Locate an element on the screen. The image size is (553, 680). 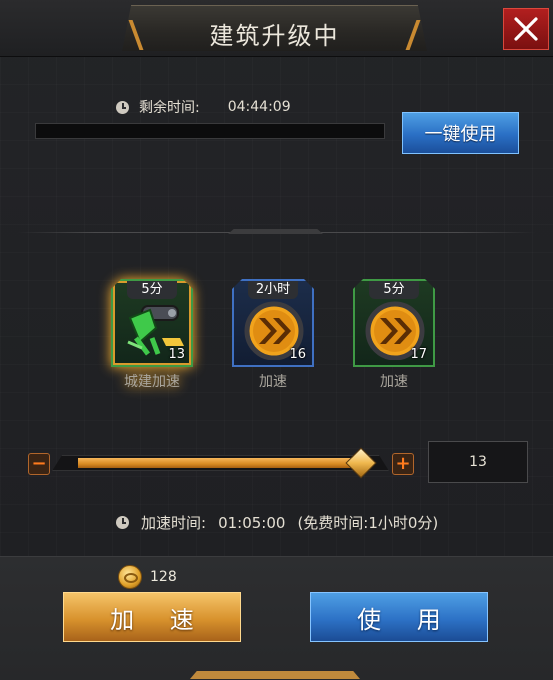
speedup-time-value: 01:05:00 is located at coordinates (252, 522).